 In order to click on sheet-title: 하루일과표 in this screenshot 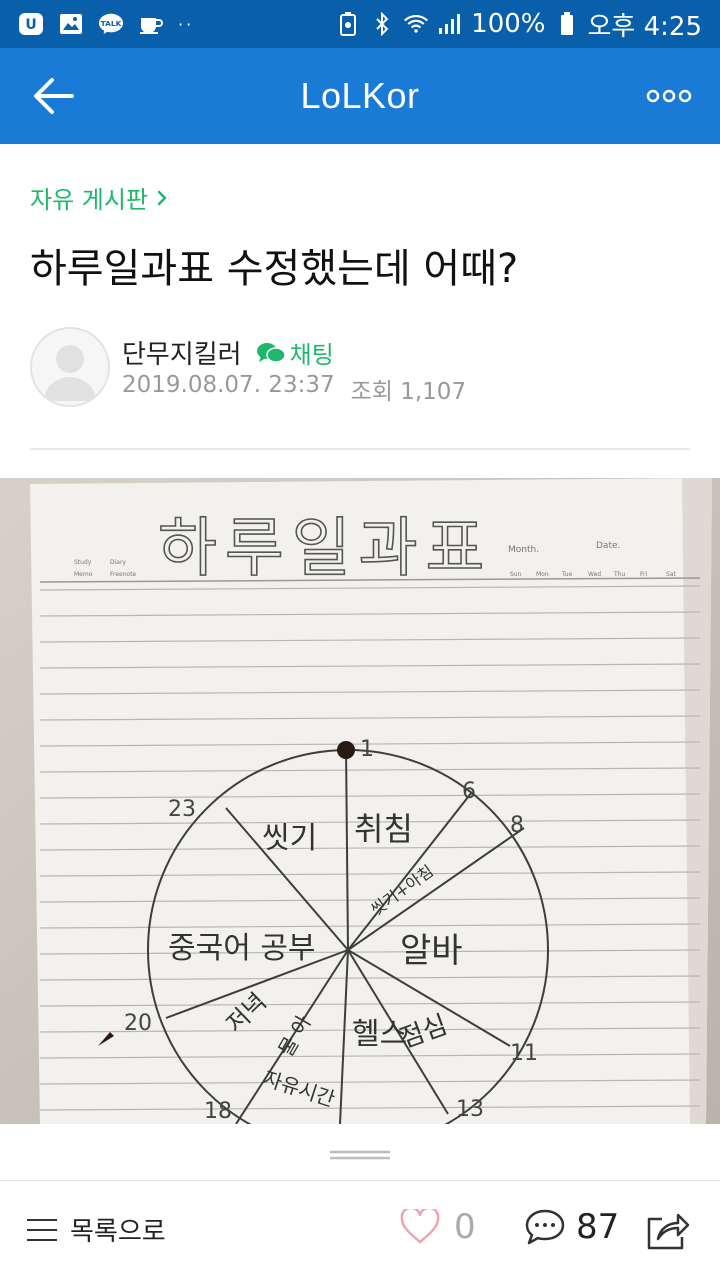, I will do `click(325, 549)`.